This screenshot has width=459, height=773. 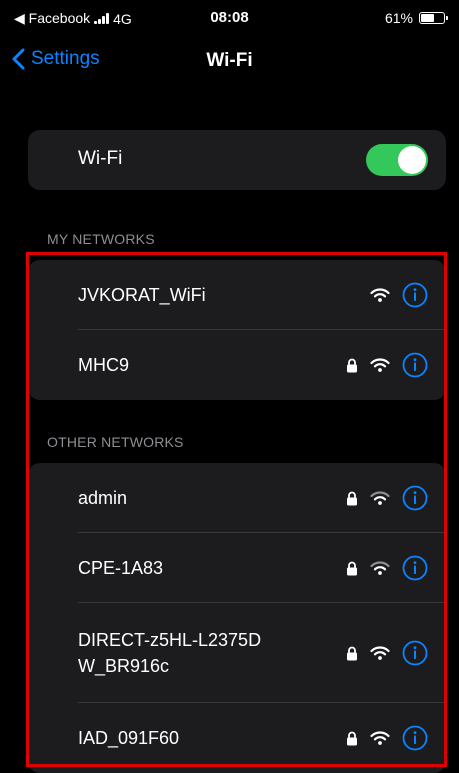 I want to click on navigation-bar: Settings Wi-Fi, so click(x=229, y=62).